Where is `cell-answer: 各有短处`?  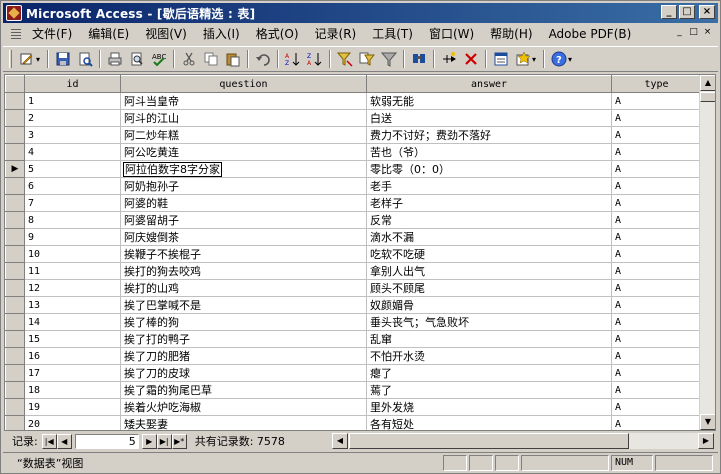
cell-answer: 各有短处 is located at coordinates (489, 422).